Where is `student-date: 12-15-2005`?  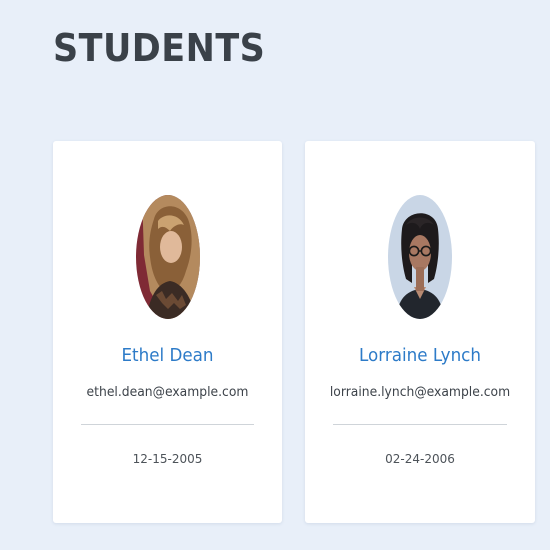
student-date: 12-15-2005 is located at coordinates (167, 459).